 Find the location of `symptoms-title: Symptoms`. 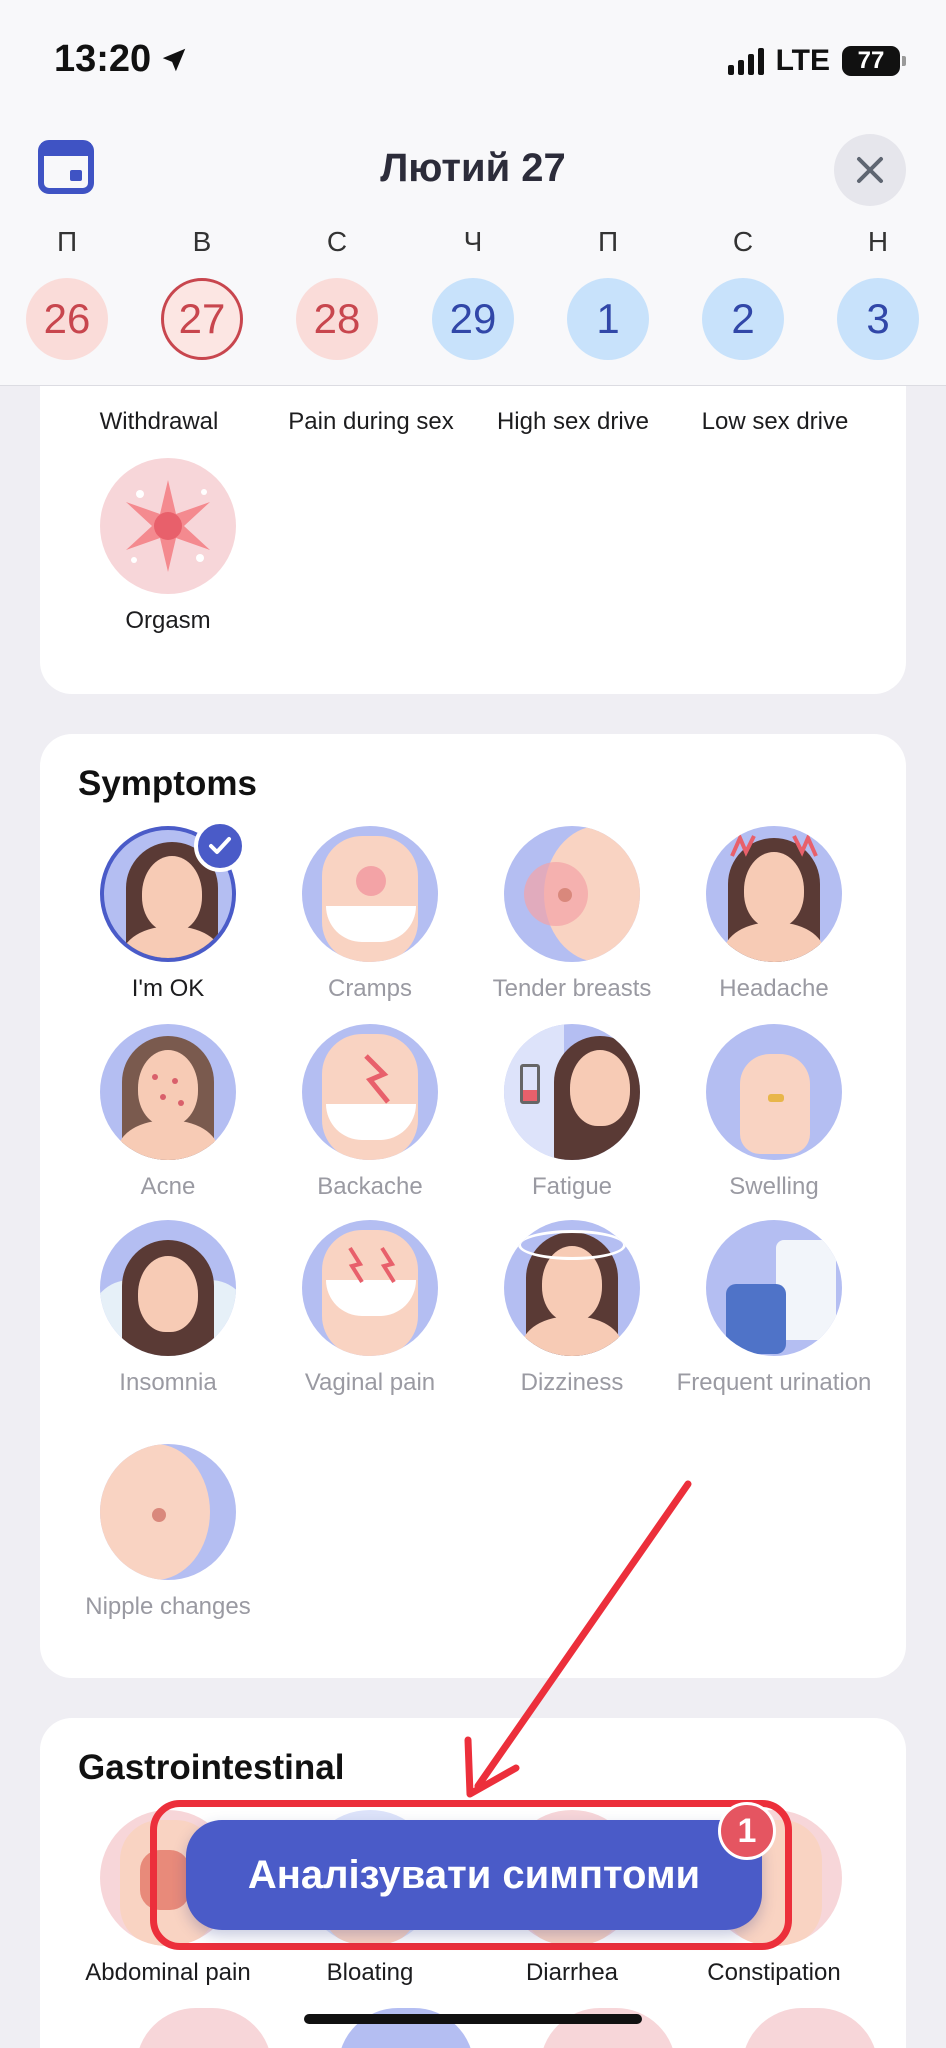

symptoms-title: Symptoms is located at coordinates (167, 783).